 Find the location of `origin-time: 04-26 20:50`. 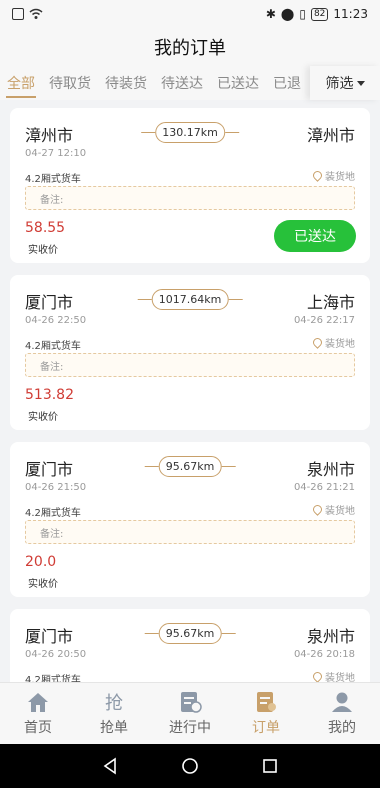

origin-time: 04-26 20:50 is located at coordinates (56, 654).